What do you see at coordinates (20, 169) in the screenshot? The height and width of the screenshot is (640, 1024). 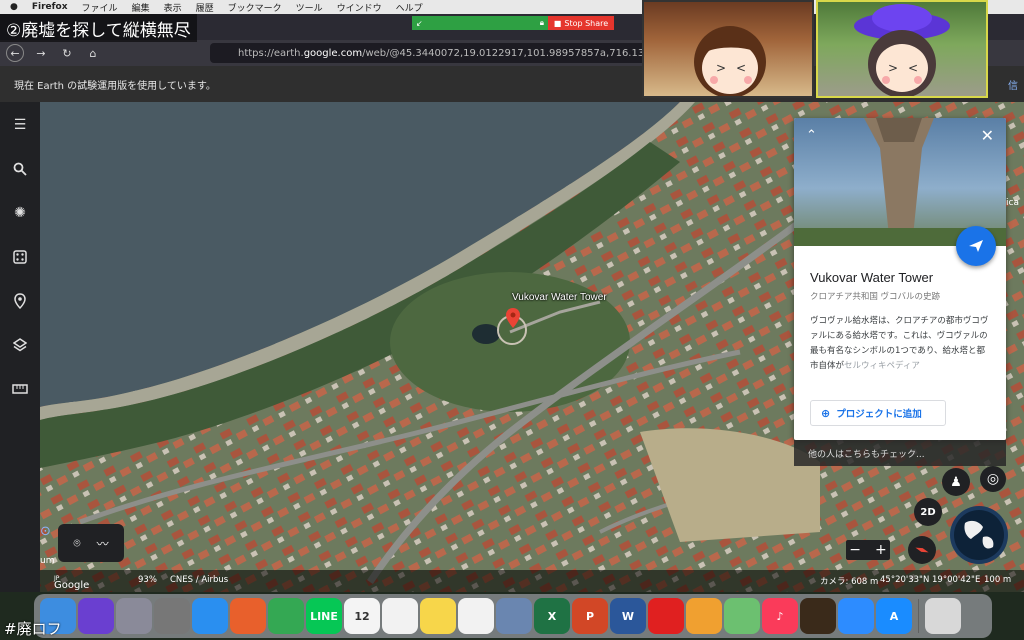 I see `search-icon` at bounding box center [20, 169].